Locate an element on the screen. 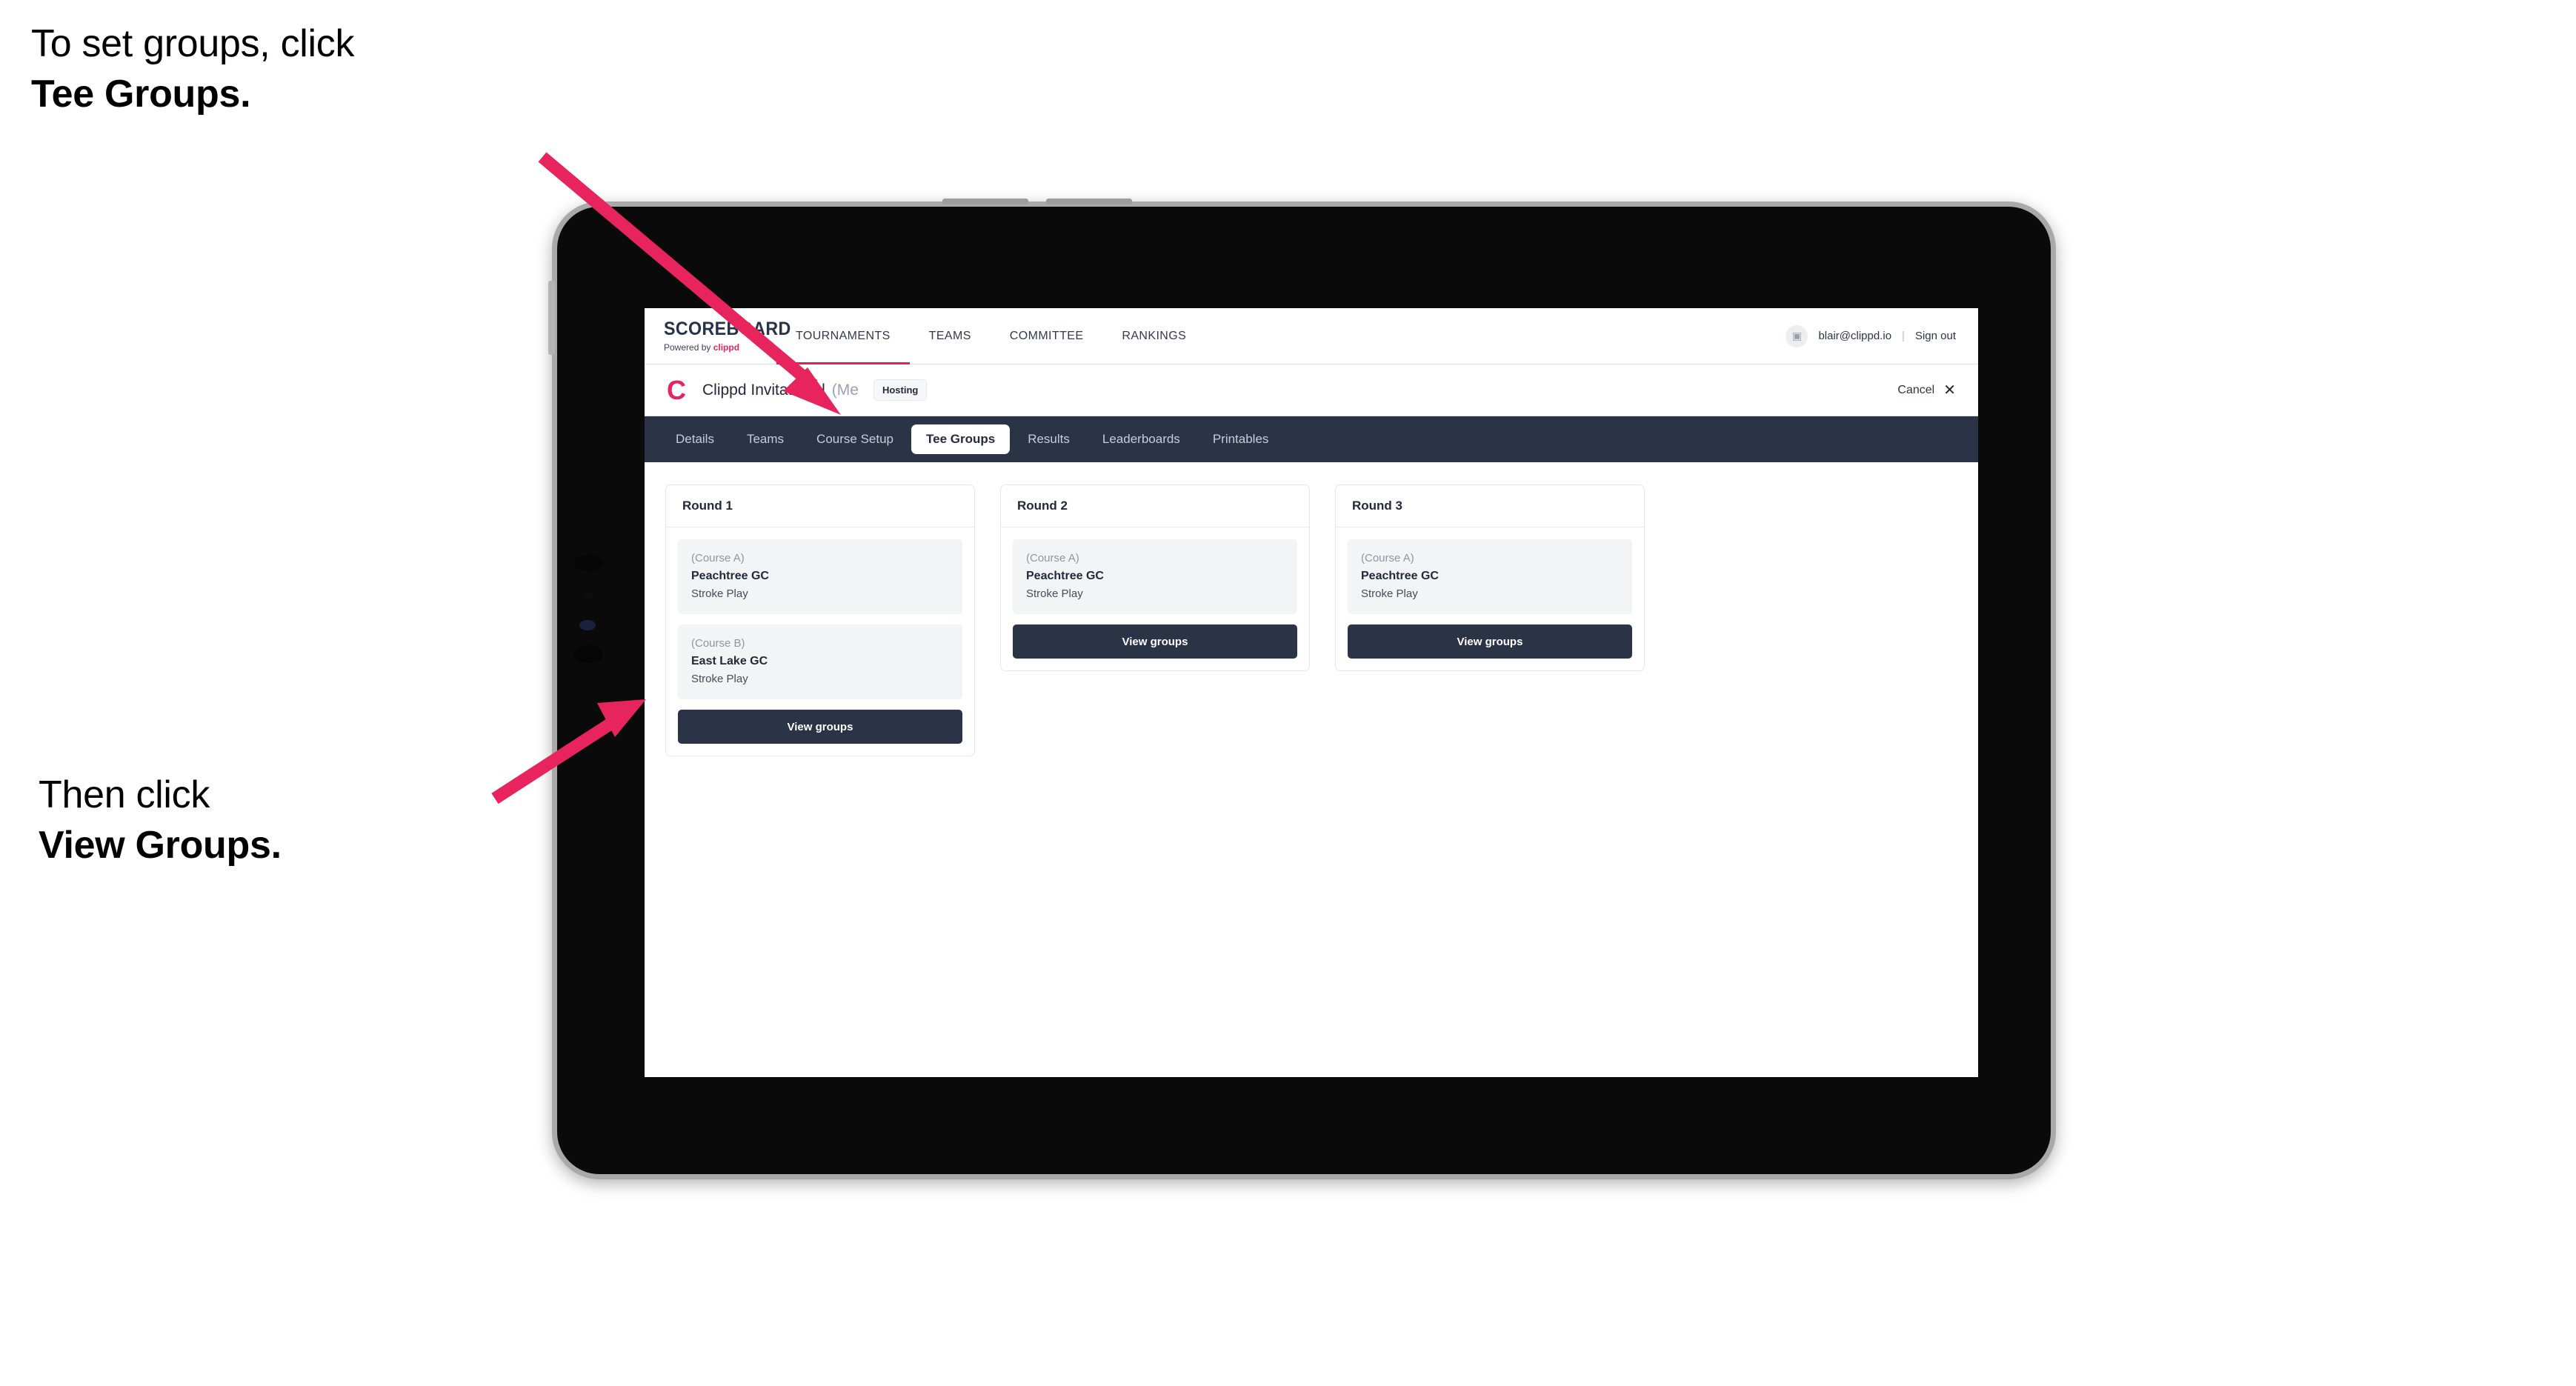 Image resolution: width=2576 pixels, height=1386 pixels. callout-top: To set groups, click Tee Groups. is located at coordinates (192, 69).